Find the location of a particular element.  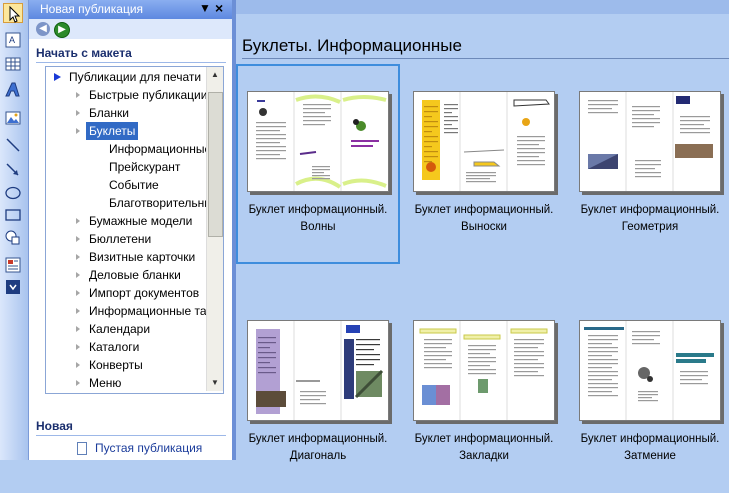

tree-item: Календари is located at coordinates (126, 329).